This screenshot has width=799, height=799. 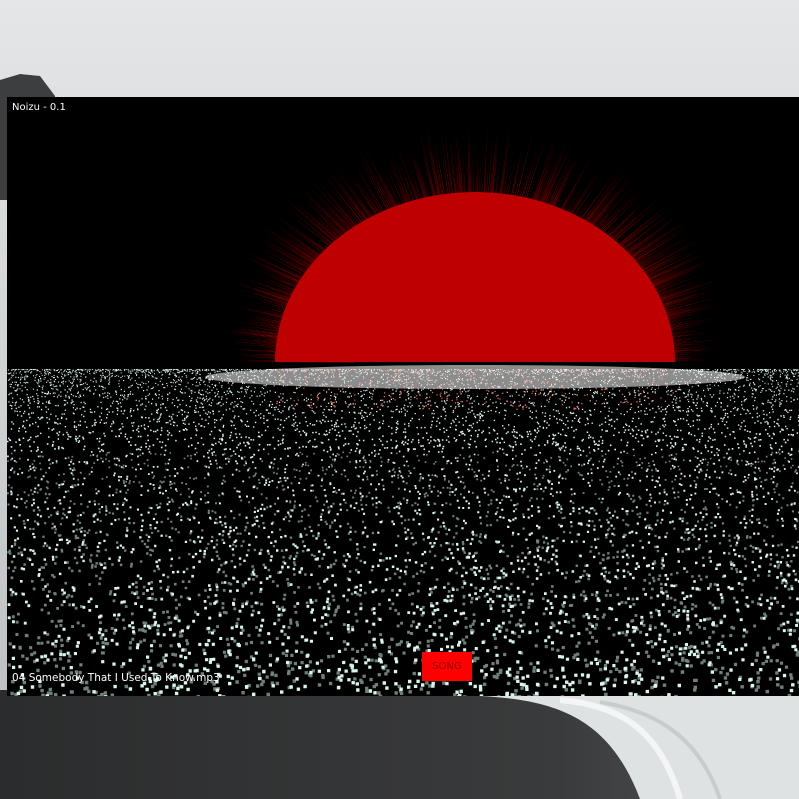 What do you see at coordinates (39, 107) in the screenshot?
I see `window-title: Noizu - 0.1` at bounding box center [39, 107].